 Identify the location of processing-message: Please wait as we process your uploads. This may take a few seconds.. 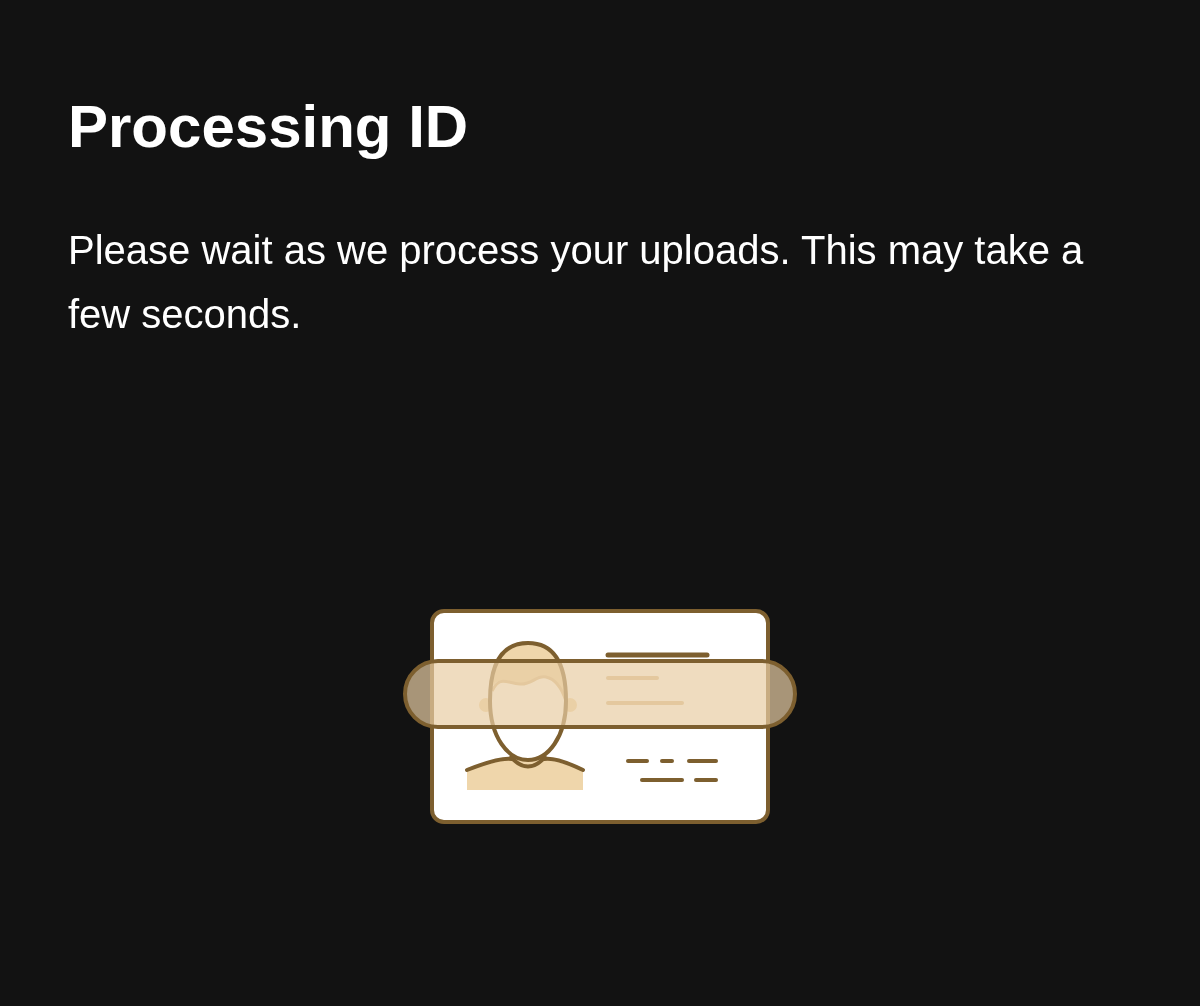
(576, 282).